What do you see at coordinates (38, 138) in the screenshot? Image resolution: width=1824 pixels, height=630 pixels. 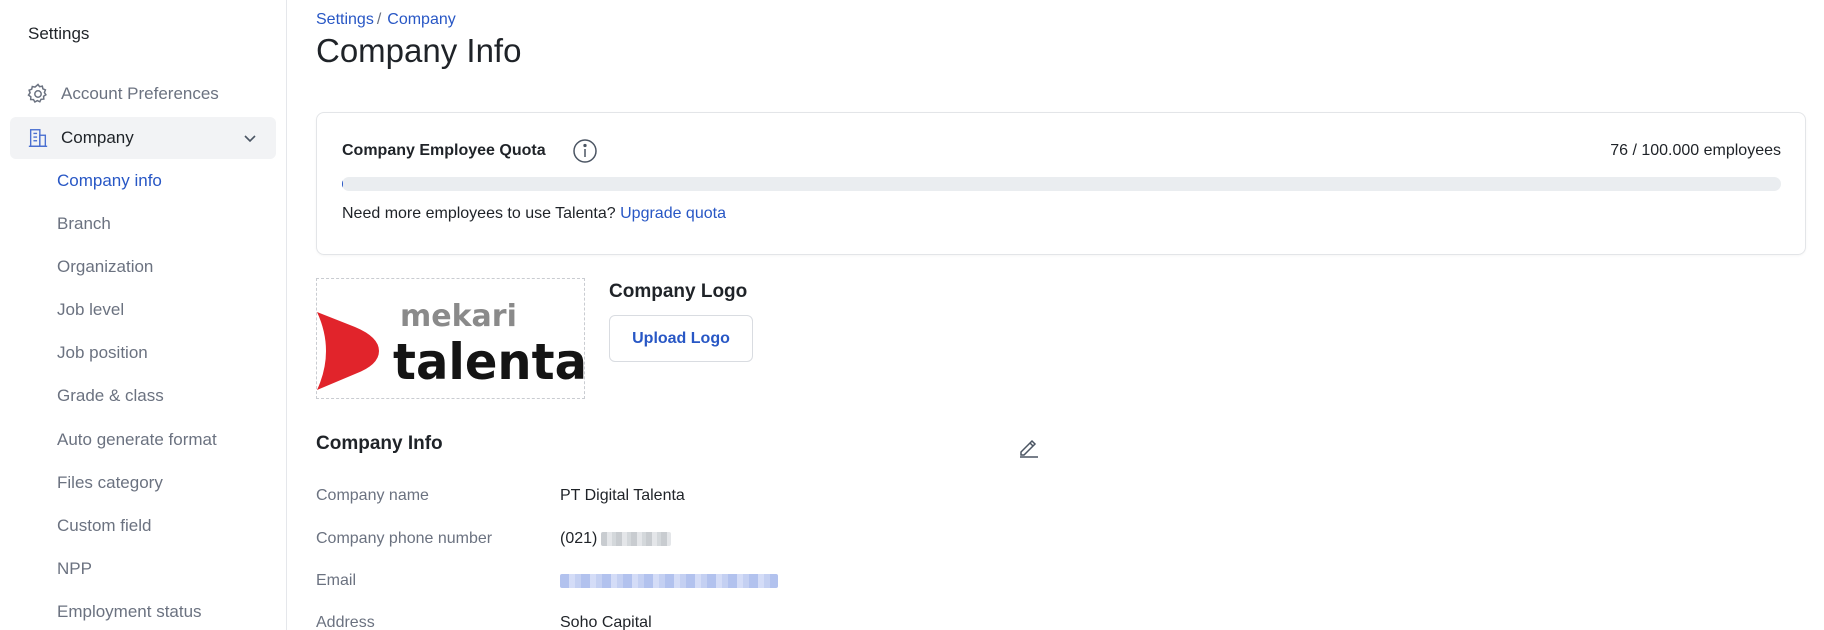 I see `building-icon` at bounding box center [38, 138].